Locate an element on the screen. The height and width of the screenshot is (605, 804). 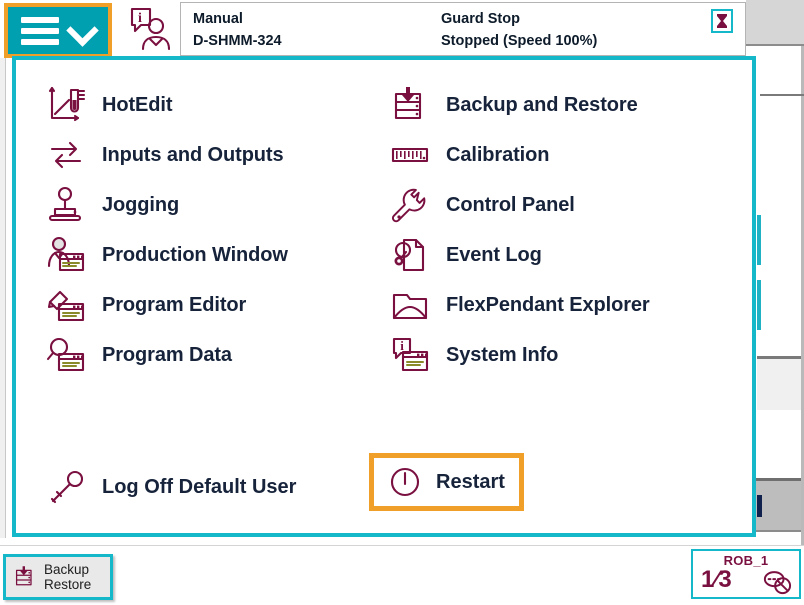
quickset-denominator: 3 is located at coordinates (725, 579).